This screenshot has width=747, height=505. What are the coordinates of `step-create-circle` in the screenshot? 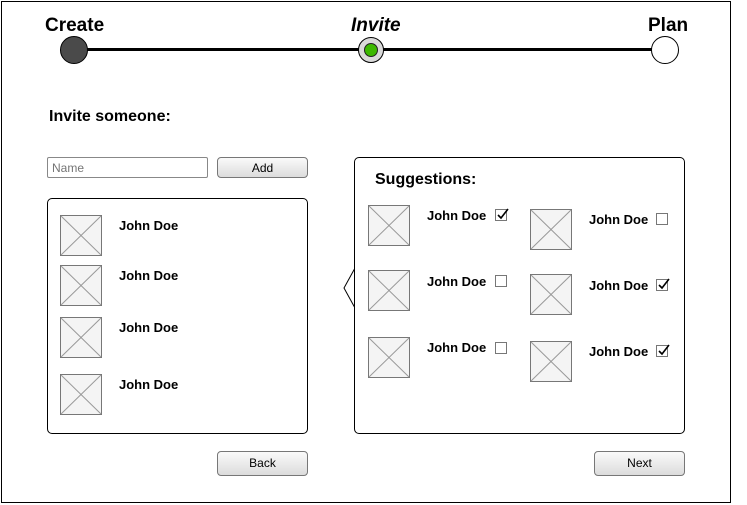 It's located at (74, 50).